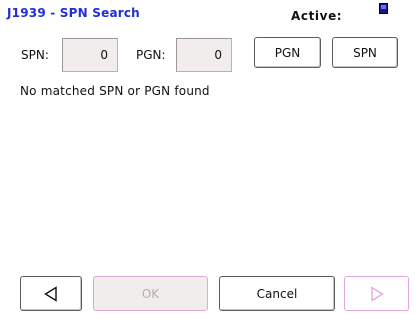 This screenshot has width=415, height=314. Describe the element at coordinates (73, 13) in the screenshot. I see `page-title: J1939 - SPN Search` at that location.